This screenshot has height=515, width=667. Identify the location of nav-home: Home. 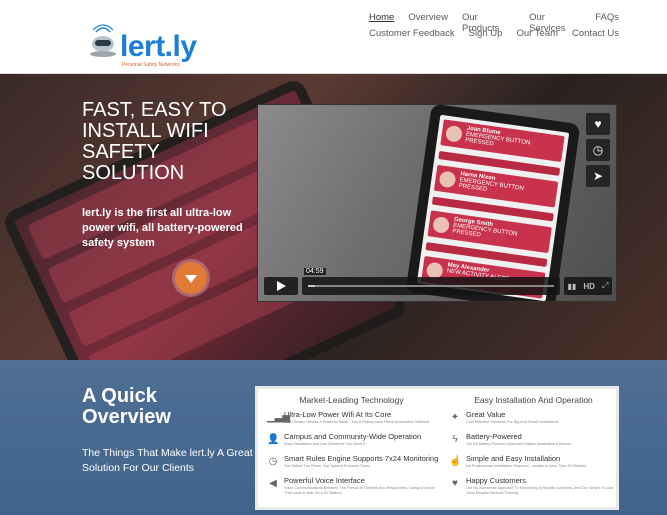
(381, 20).